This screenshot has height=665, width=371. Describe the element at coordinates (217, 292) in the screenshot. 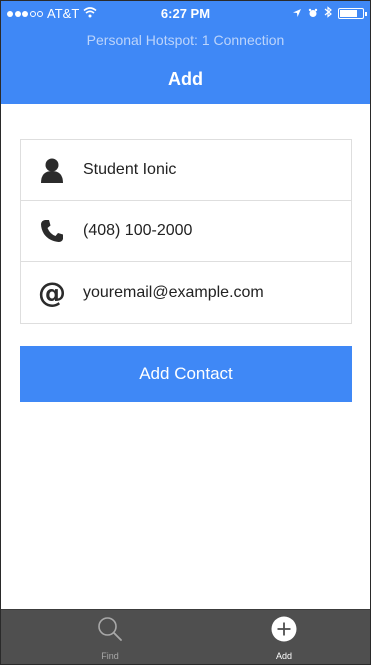

I see `email-field` at that location.